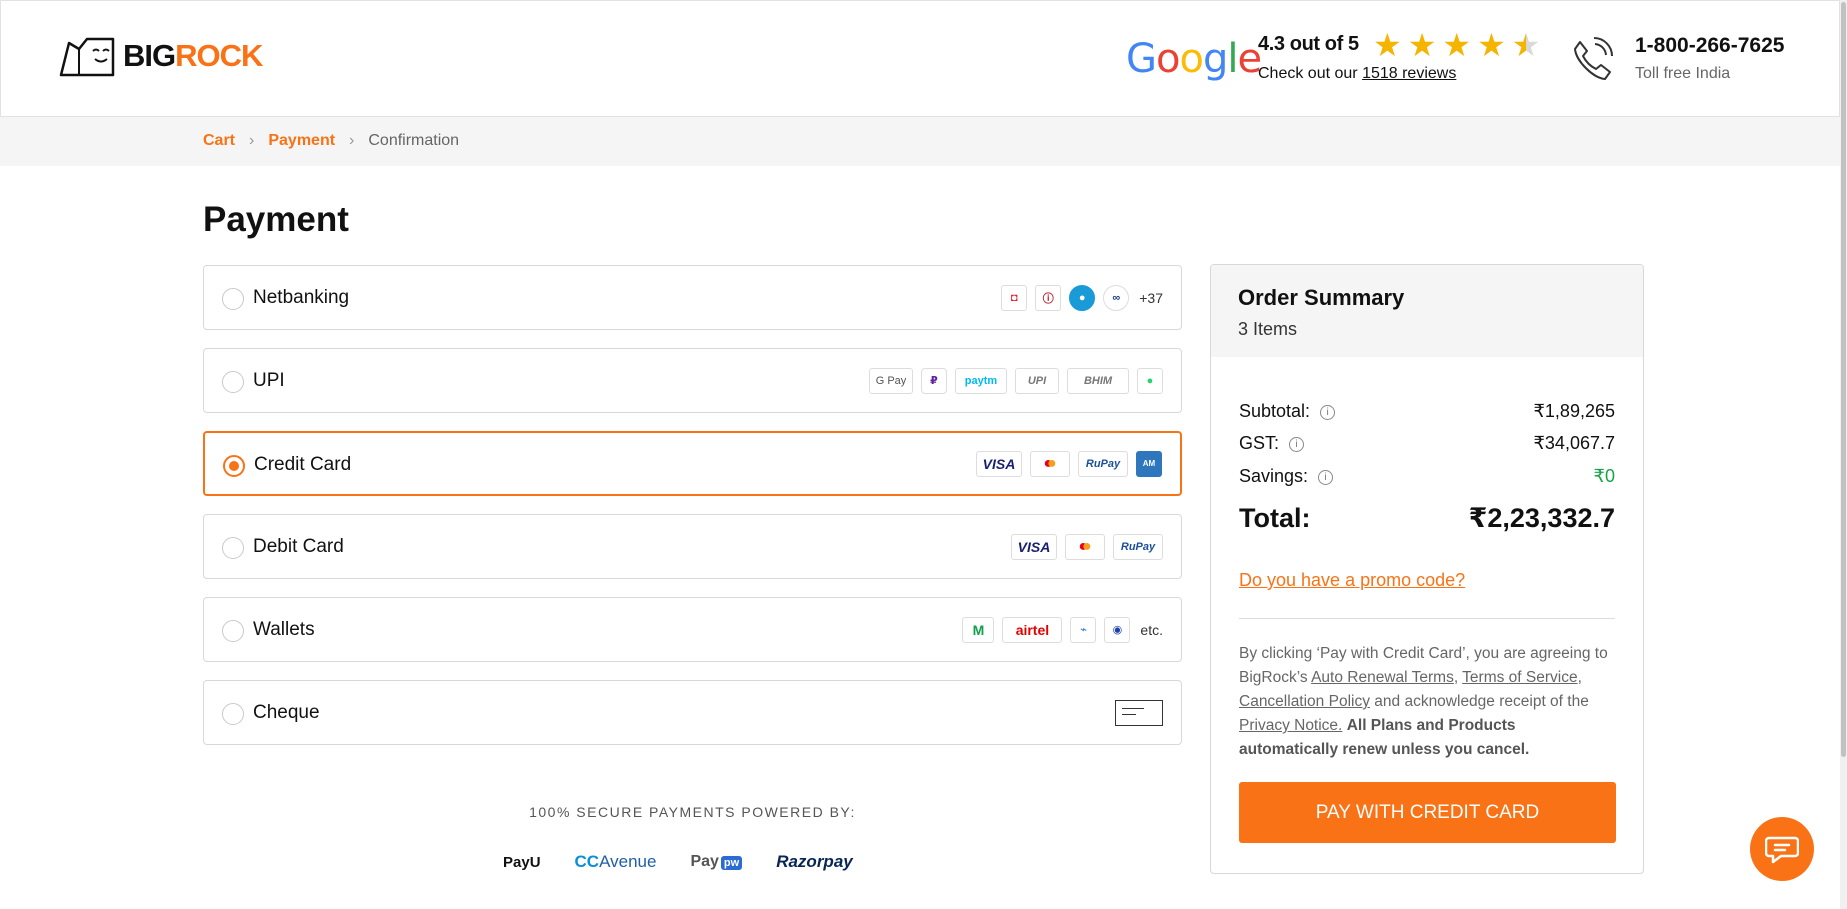  Describe the element at coordinates (301, 141) in the screenshot. I see `breadcrumb-payment: Payment` at that location.